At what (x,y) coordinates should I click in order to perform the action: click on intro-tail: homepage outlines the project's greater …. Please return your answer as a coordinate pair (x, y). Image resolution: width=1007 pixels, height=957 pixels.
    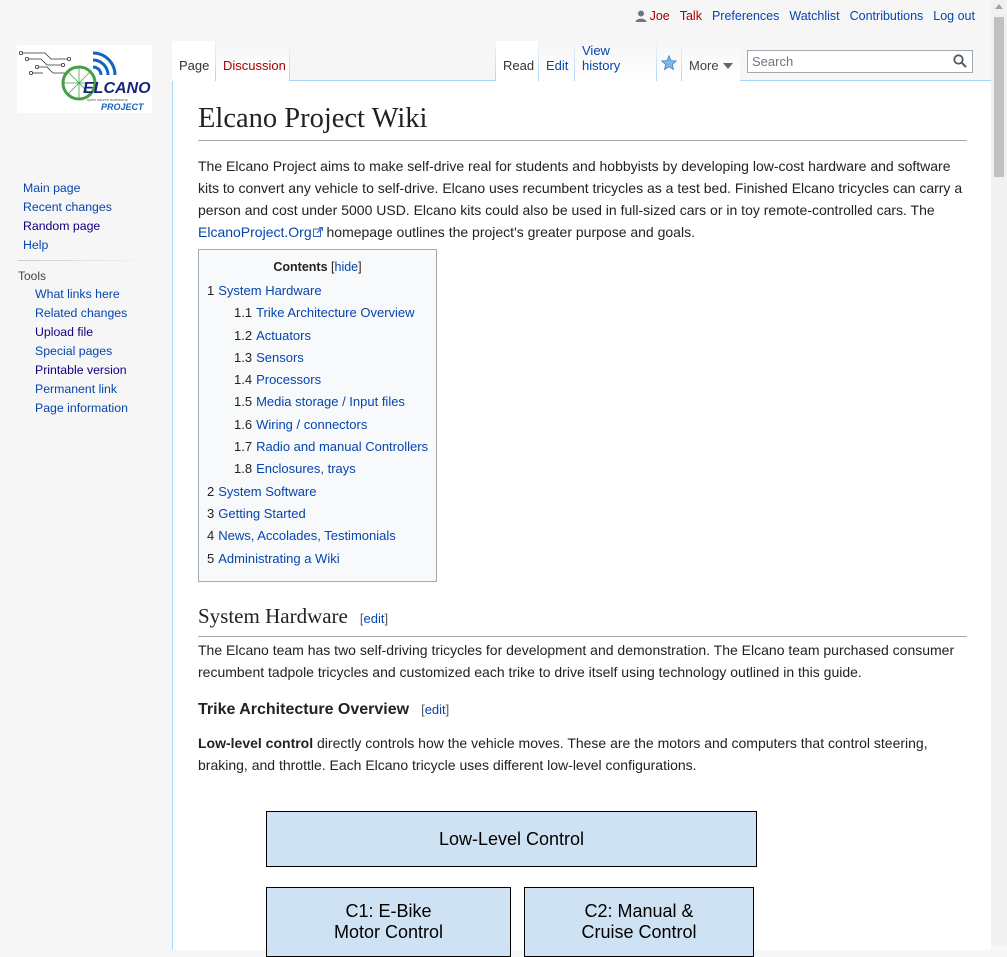
    Looking at the image, I should click on (508, 232).